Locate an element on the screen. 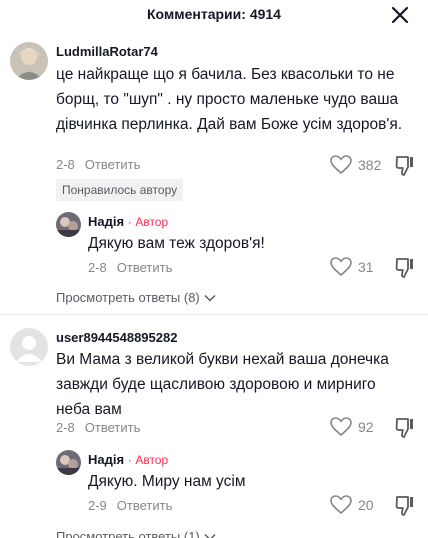 The height and width of the screenshot is (538, 428). comments-header: Комментарии: 4914 is located at coordinates (214, 17).